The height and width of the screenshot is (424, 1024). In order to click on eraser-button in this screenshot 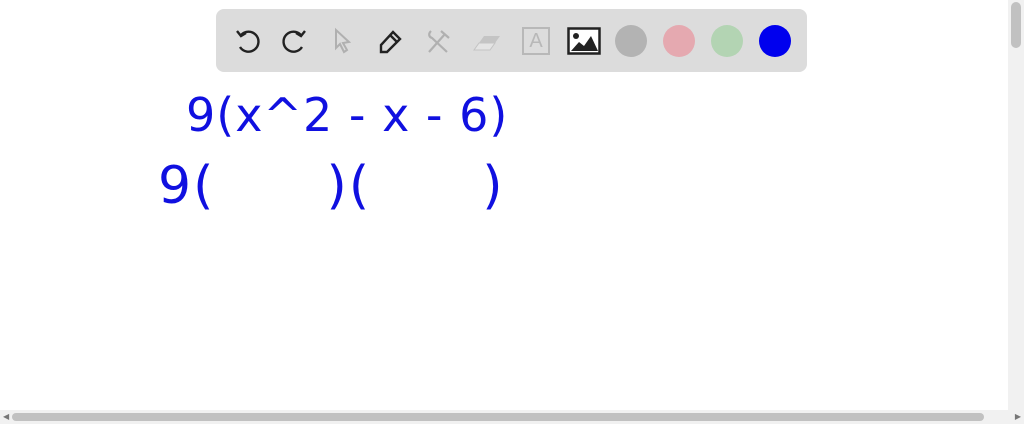, I will do `click(486, 41)`.